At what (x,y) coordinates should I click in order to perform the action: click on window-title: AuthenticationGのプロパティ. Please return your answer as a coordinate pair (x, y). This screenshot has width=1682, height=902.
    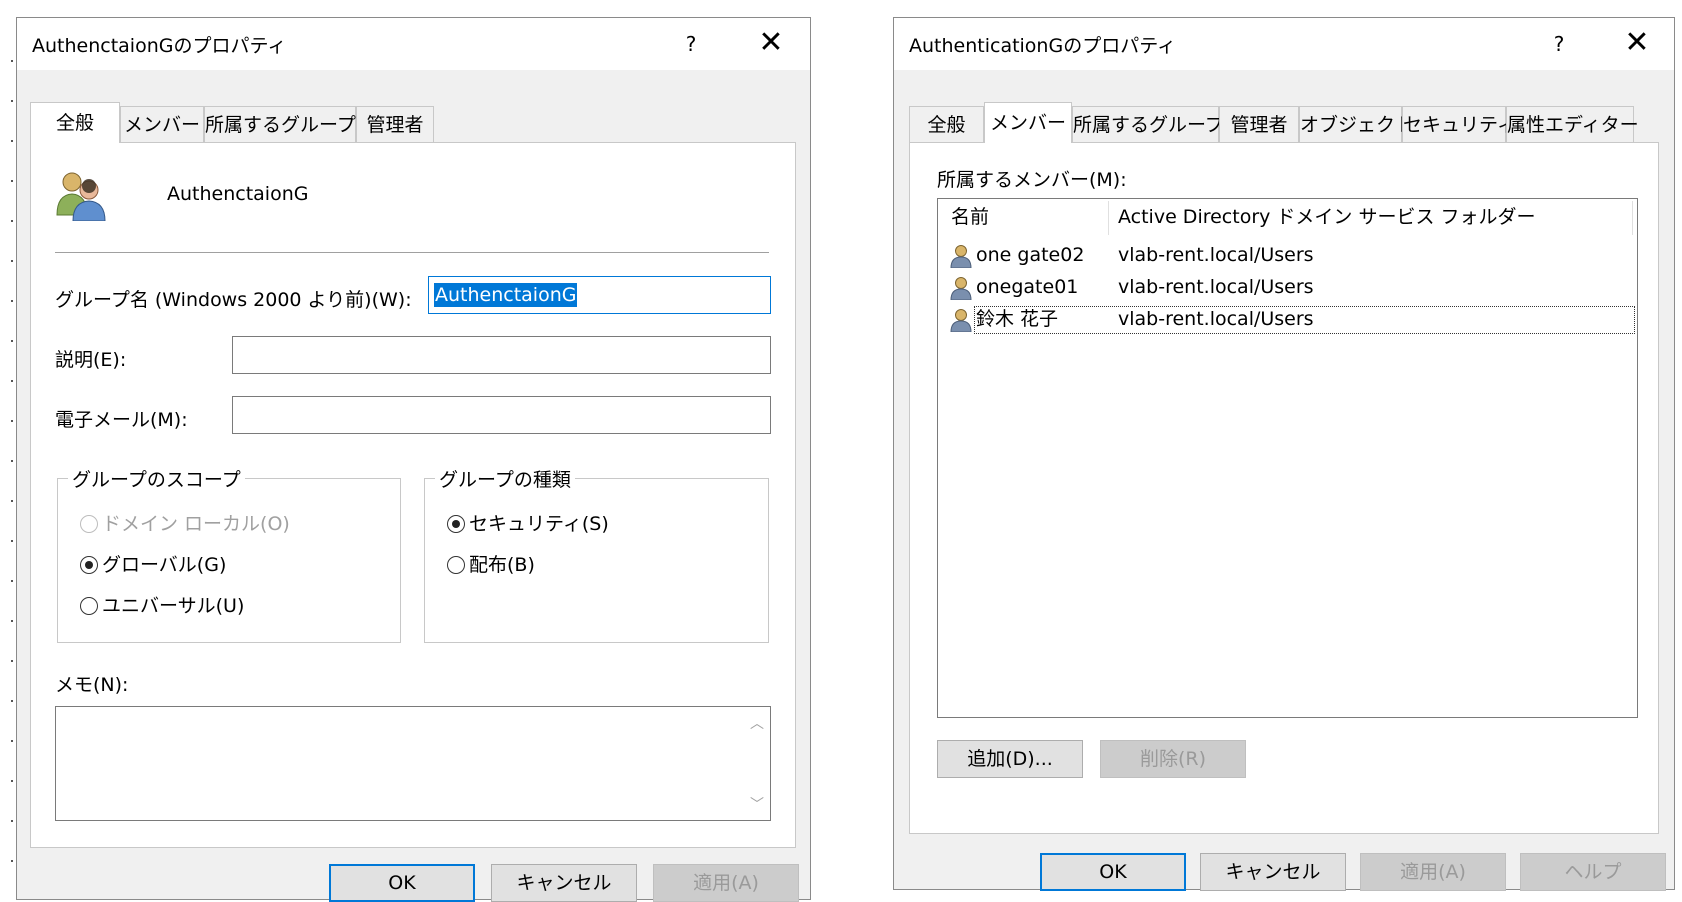
    Looking at the image, I should click on (1043, 46).